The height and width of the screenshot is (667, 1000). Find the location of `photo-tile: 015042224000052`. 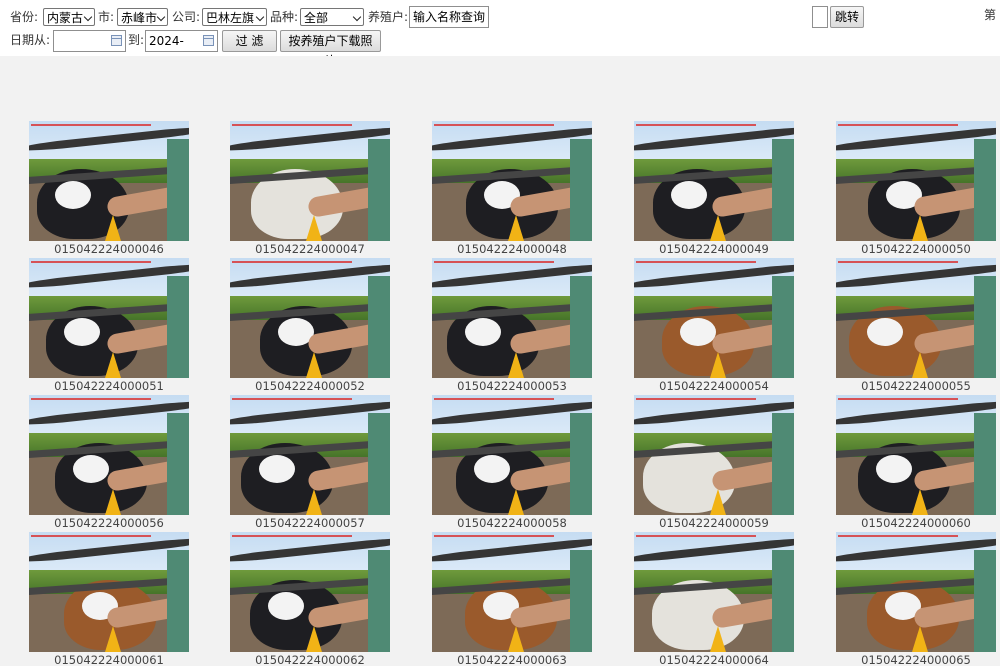

photo-tile: 015042224000052 is located at coordinates (310, 325).